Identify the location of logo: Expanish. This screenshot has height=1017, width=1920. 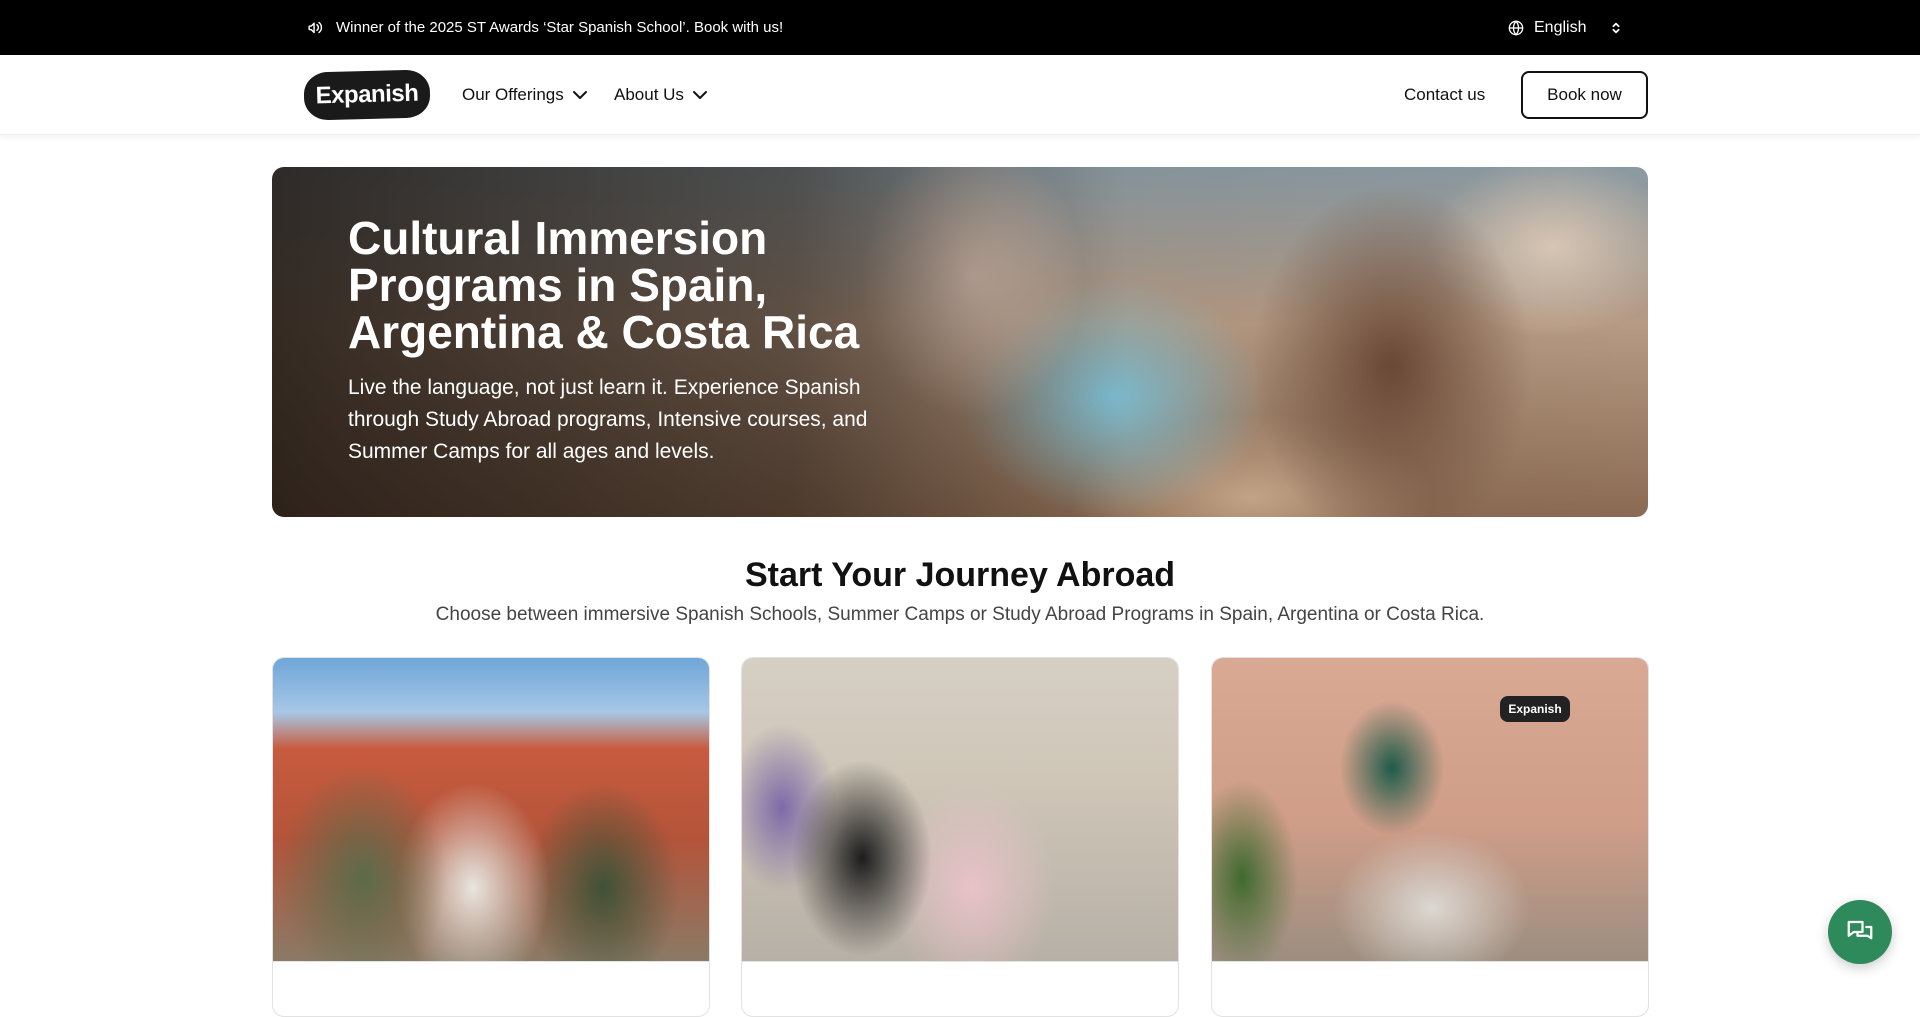
(367, 95).